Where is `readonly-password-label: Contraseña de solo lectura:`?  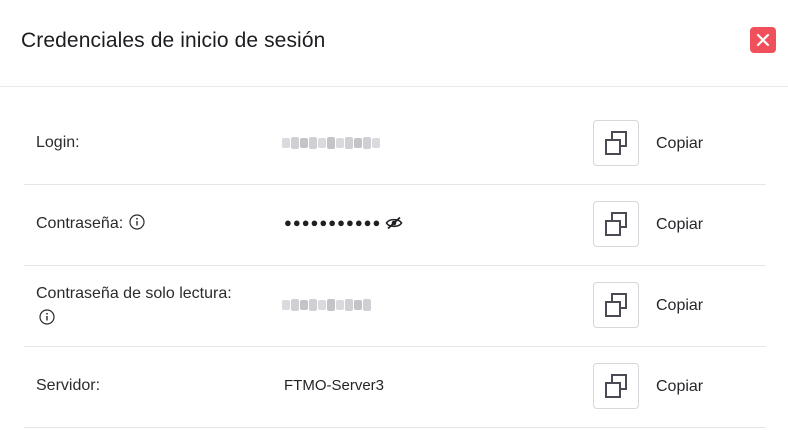 readonly-password-label: Contraseña de solo lectura: is located at coordinates (156, 307).